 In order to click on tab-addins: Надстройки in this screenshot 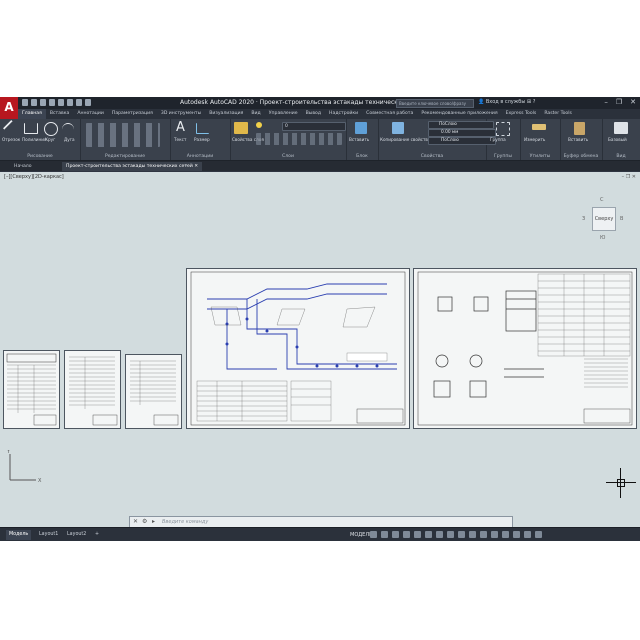, I will do `click(343, 114)`.